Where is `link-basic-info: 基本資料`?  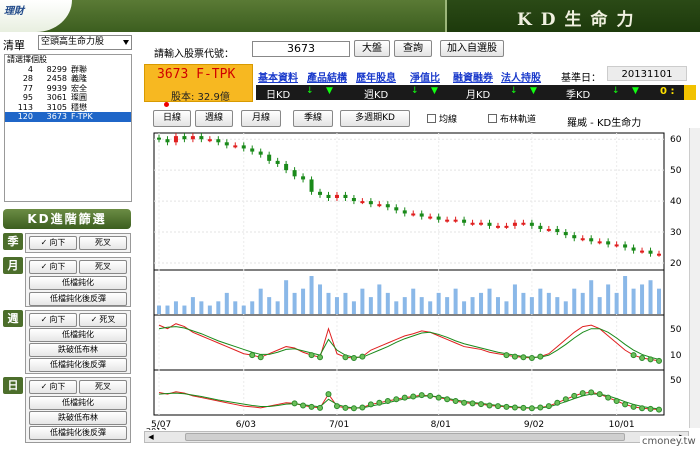 link-basic-info: 基本資料 is located at coordinates (278, 76).